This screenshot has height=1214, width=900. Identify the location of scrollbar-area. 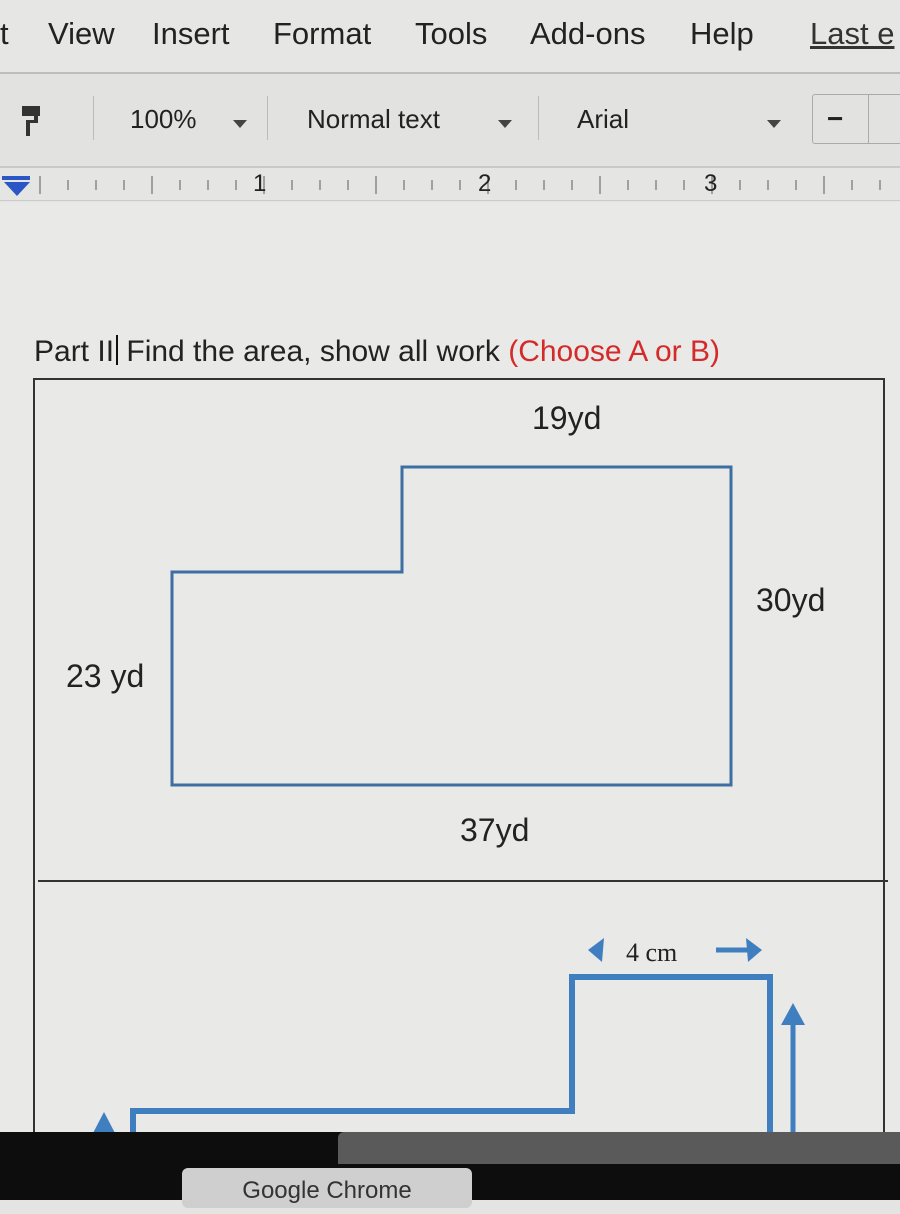
(619, 1148).